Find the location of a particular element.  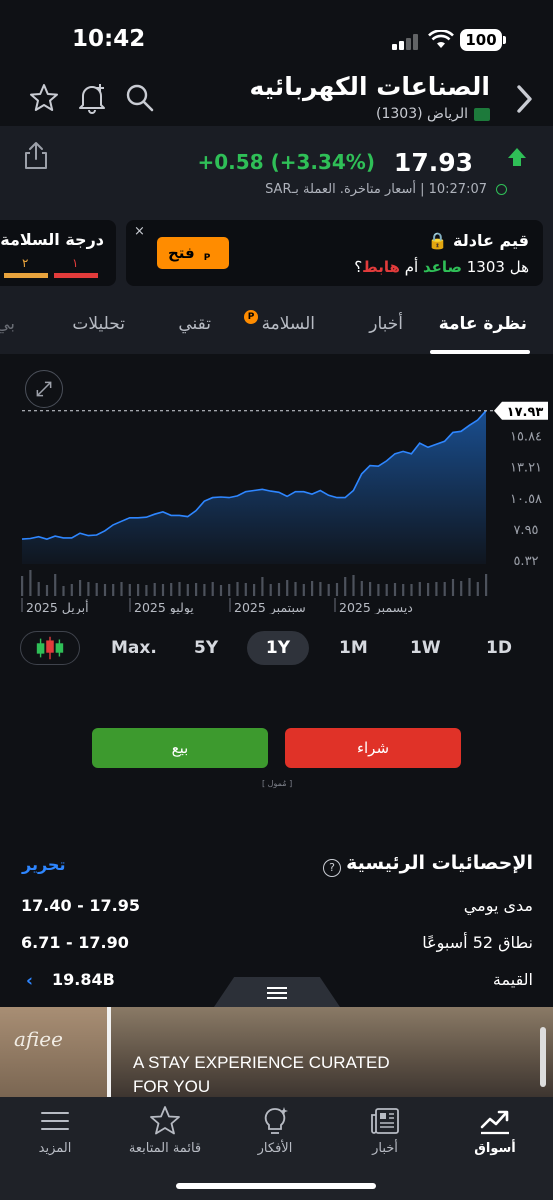

question-suffix: ؟ is located at coordinates (358, 267).